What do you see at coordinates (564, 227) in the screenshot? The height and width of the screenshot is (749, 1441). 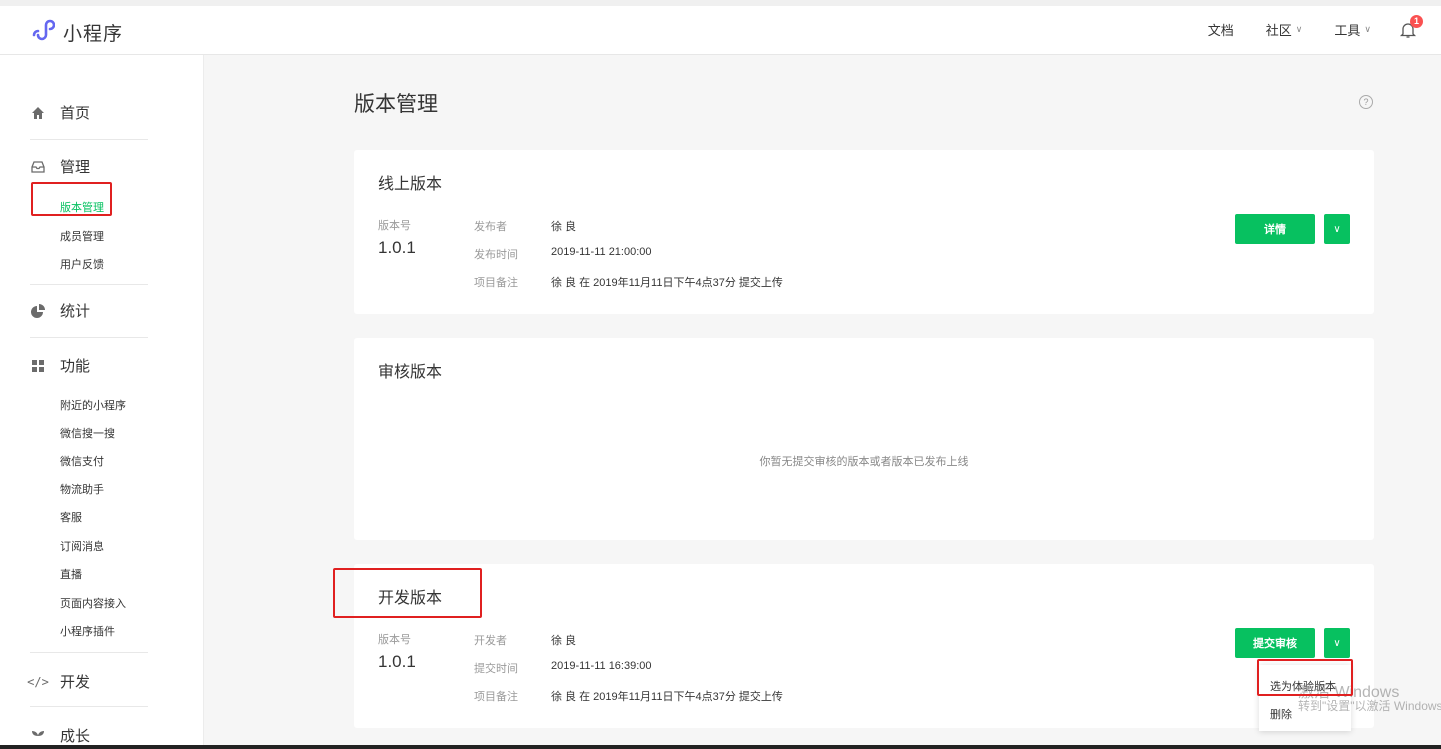 I see `publisher-value: 徐 良` at bounding box center [564, 227].